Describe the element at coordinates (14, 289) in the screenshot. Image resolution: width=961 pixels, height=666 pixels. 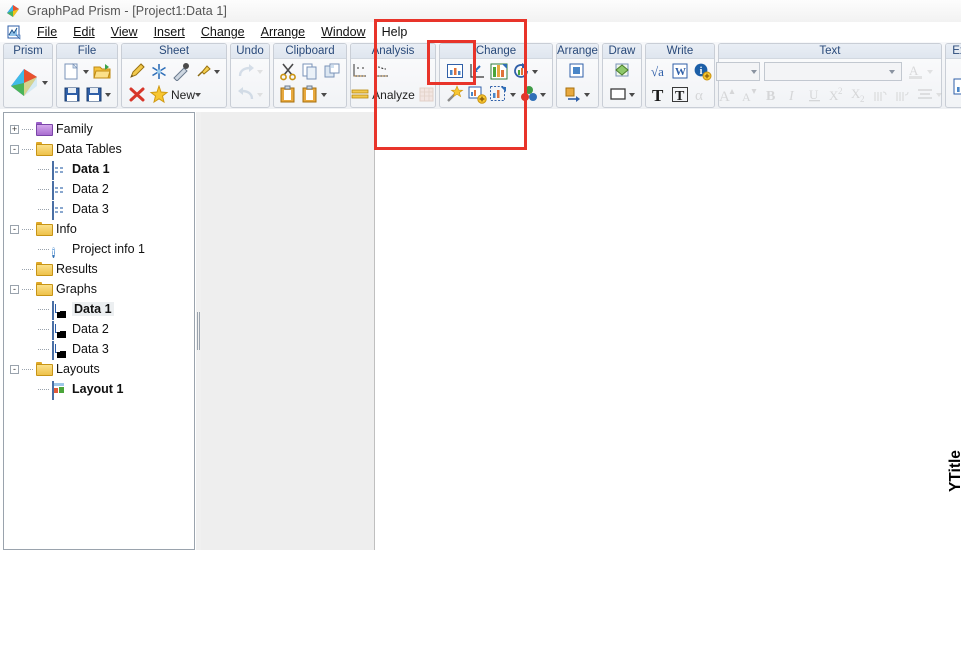
I see `expander-graphs: -` at that location.